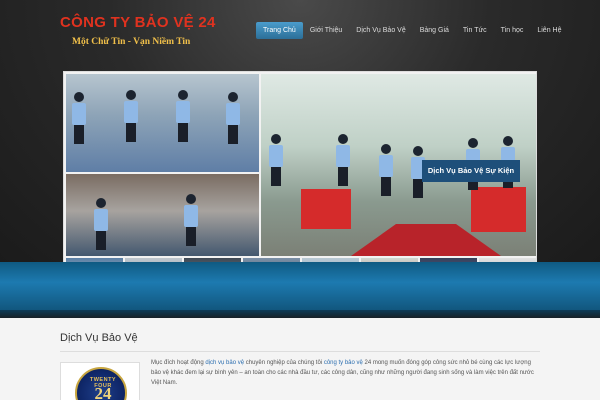 The width and height of the screenshot is (600, 400). What do you see at coordinates (103, 392) in the screenshot?
I see `badge-number: 24` at bounding box center [103, 392].